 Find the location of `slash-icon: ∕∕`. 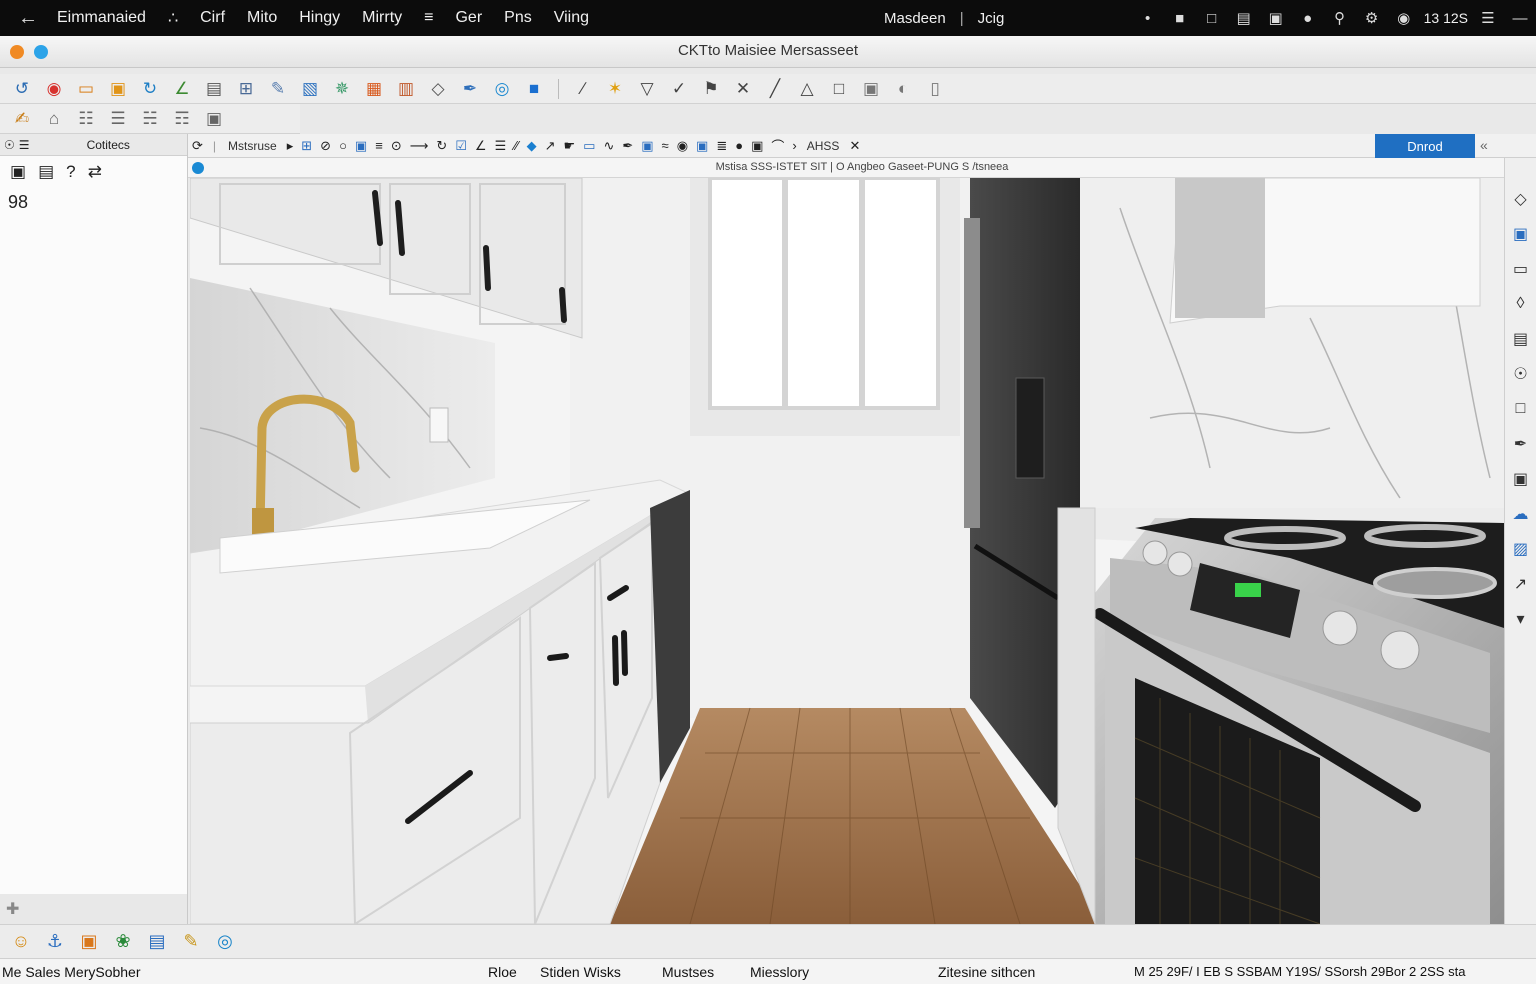

slash-icon: ∕∕ is located at coordinates (516, 145).